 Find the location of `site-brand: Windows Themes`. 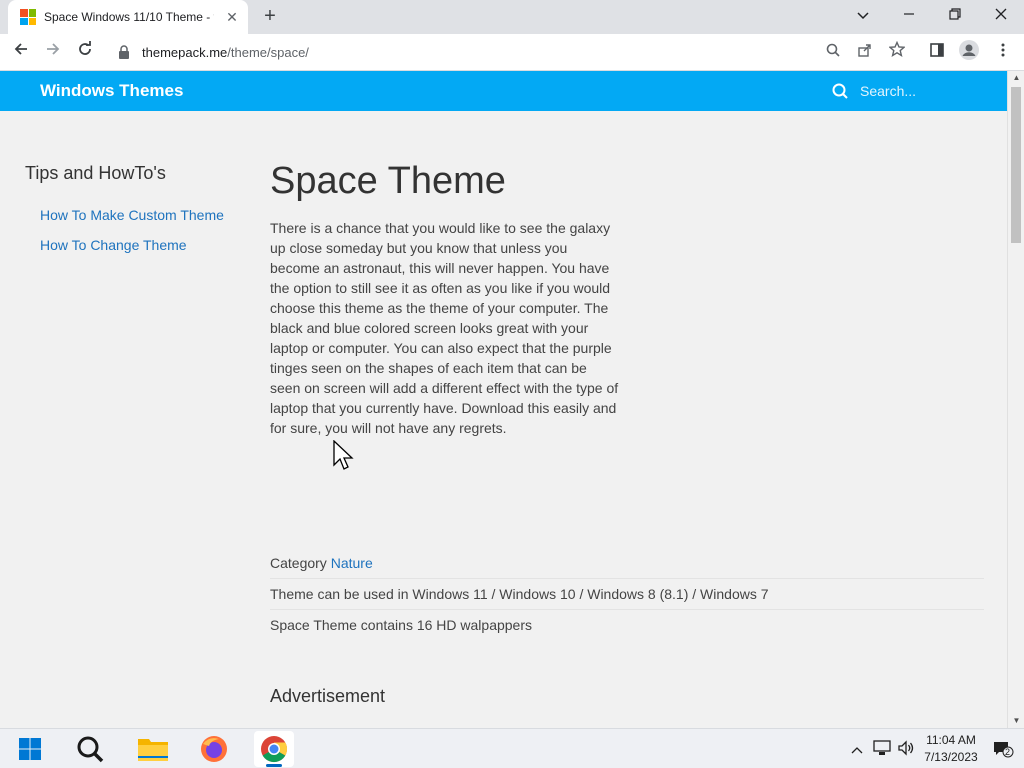

site-brand: Windows Themes is located at coordinates (111, 91).